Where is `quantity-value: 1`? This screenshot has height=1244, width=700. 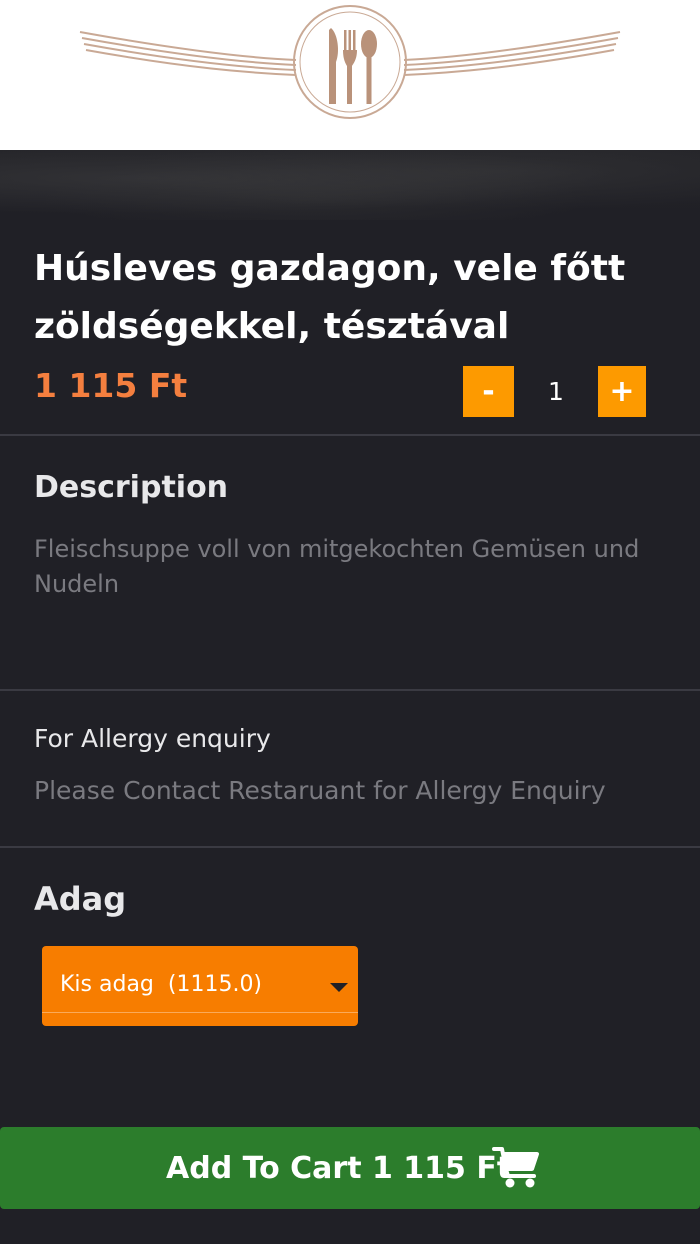 quantity-value: 1 is located at coordinates (556, 391).